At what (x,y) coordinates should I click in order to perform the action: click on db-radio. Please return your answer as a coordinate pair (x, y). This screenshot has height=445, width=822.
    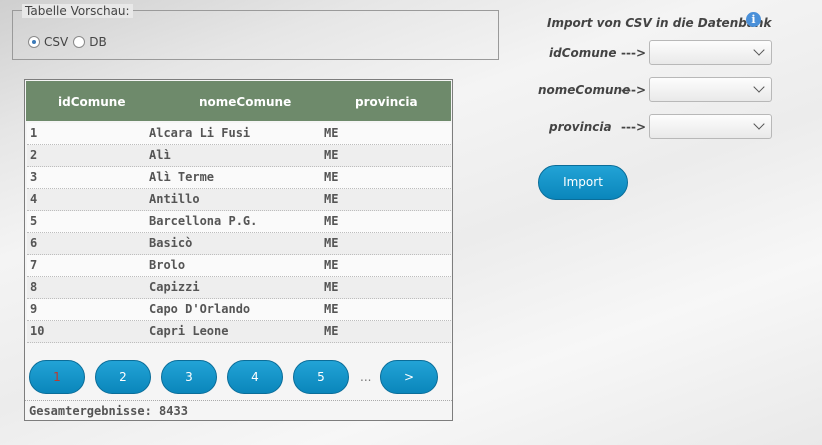
    Looking at the image, I should click on (79, 42).